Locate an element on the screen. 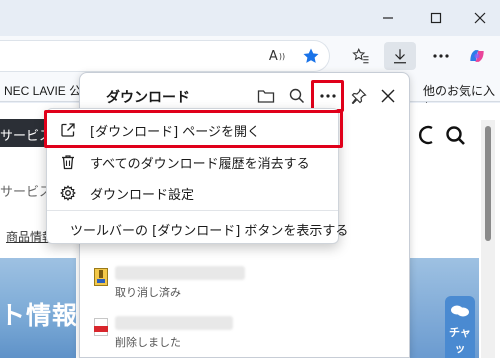 This screenshot has height=358, width=500. settings-more-icon is located at coordinates (441, 56).